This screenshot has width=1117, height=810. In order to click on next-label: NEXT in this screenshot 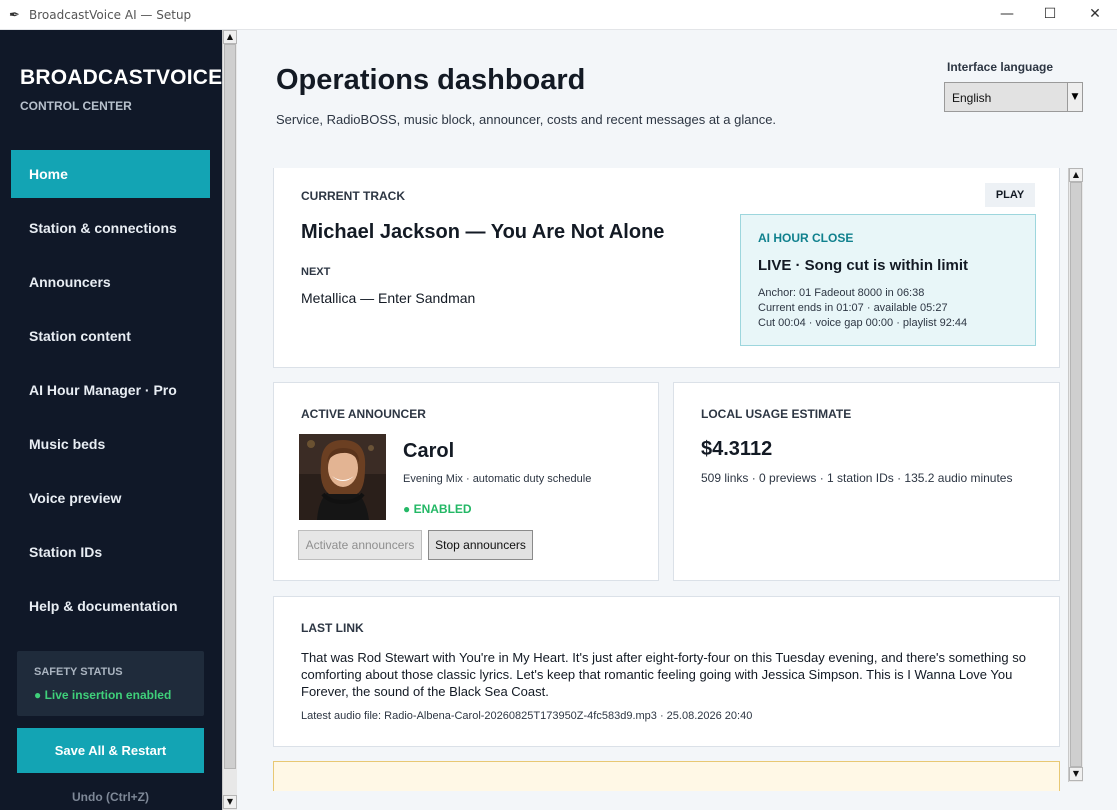, I will do `click(316, 272)`.